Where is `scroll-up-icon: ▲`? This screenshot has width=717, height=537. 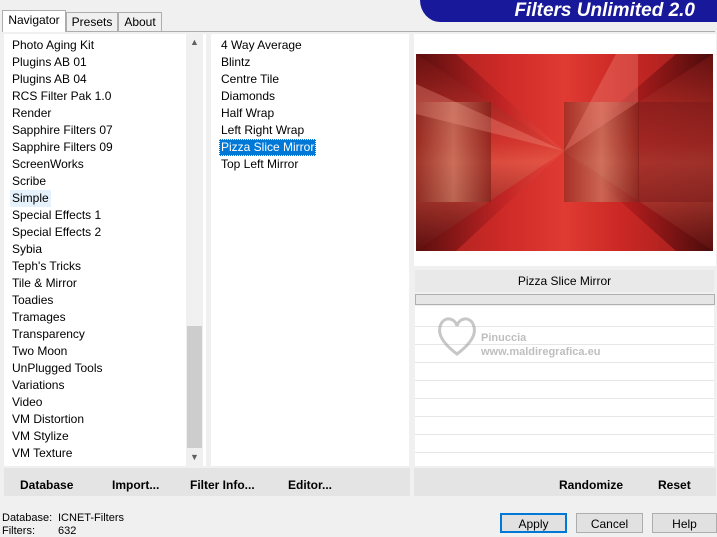
scroll-up-icon: ▲ is located at coordinates (194, 42).